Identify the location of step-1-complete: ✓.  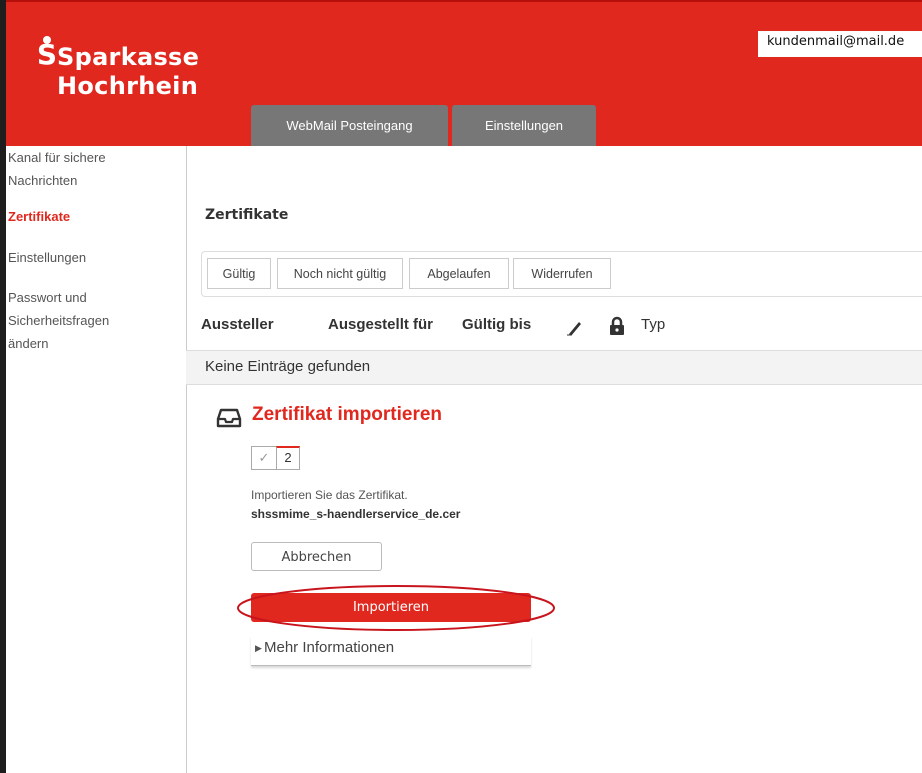
(263, 458).